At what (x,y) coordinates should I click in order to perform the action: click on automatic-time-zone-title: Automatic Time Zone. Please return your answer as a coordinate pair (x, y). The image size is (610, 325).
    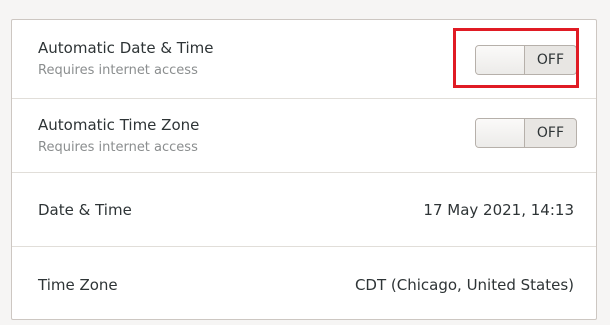
    Looking at the image, I should click on (119, 125).